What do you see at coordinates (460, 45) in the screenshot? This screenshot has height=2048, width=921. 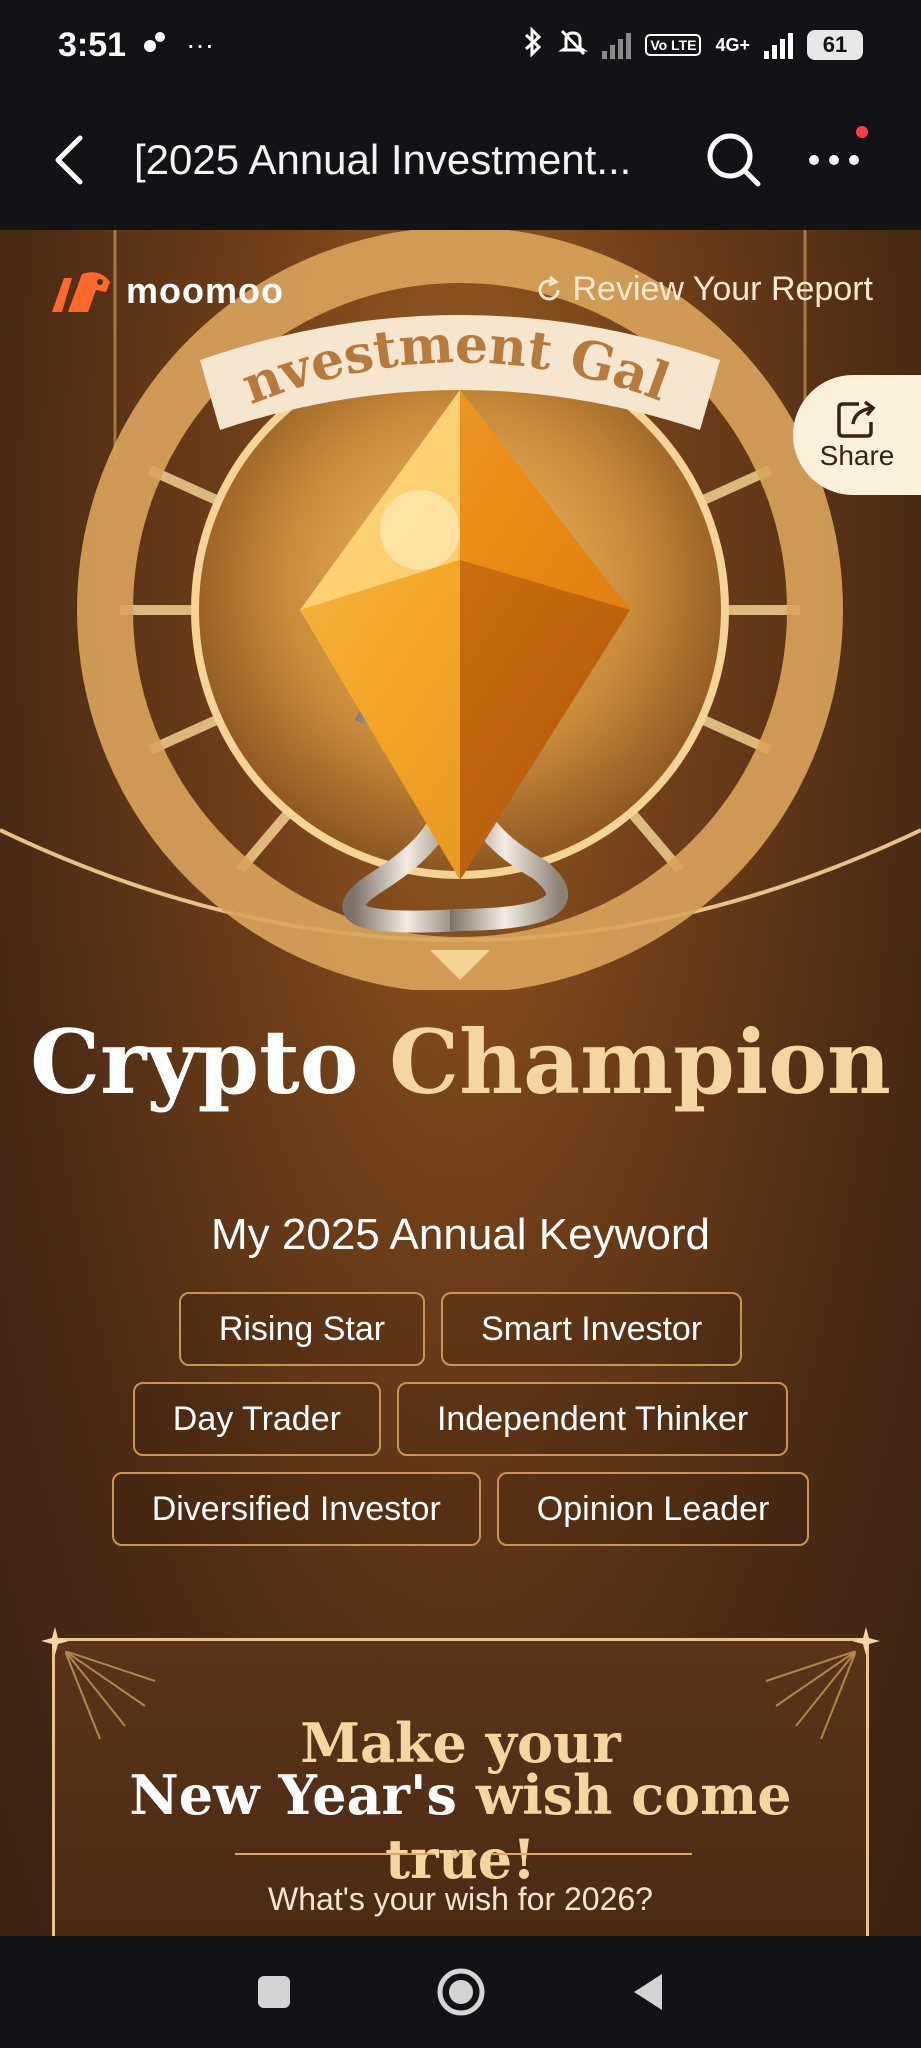 I see `status-bar: 3:51 ··· Vo LTE 4G+ 61` at bounding box center [460, 45].